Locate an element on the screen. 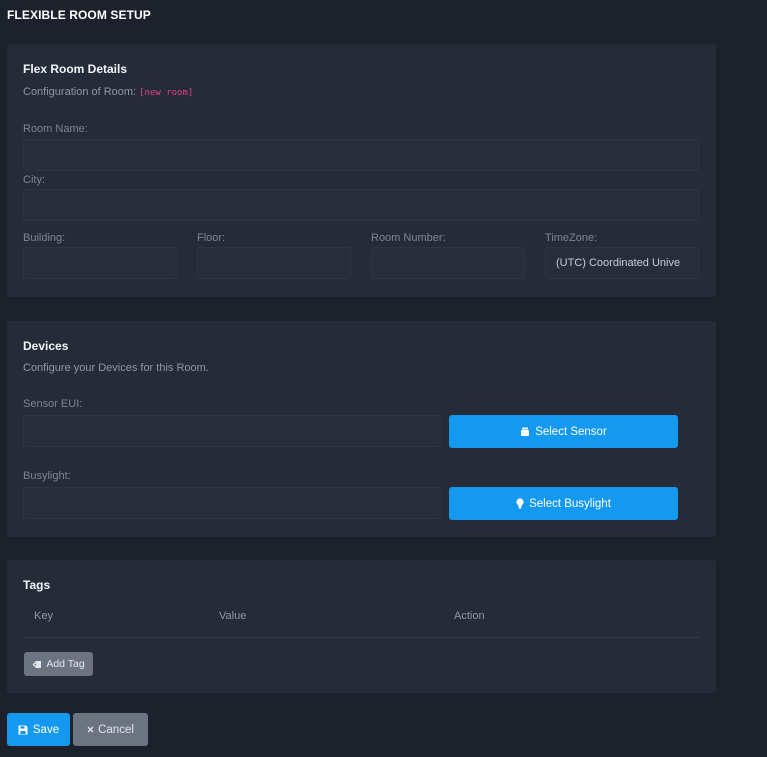 The height and width of the screenshot is (757, 767). room-number-label: Room Number: is located at coordinates (408, 238).